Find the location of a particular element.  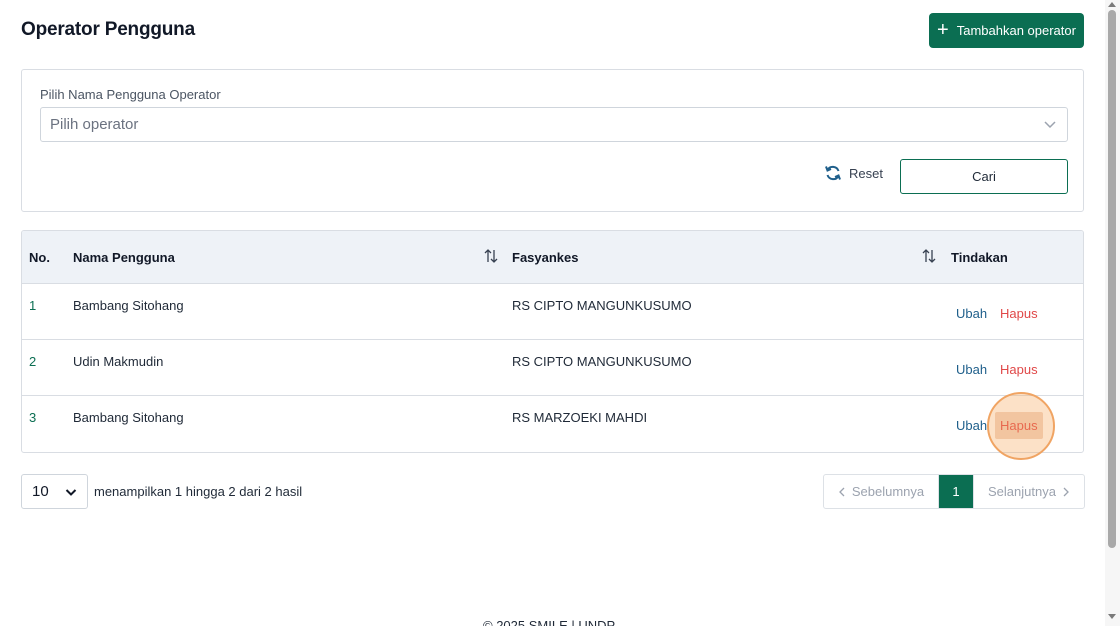

add-operator-label: Tambahkan operator is located at coordinates (1016, 30).